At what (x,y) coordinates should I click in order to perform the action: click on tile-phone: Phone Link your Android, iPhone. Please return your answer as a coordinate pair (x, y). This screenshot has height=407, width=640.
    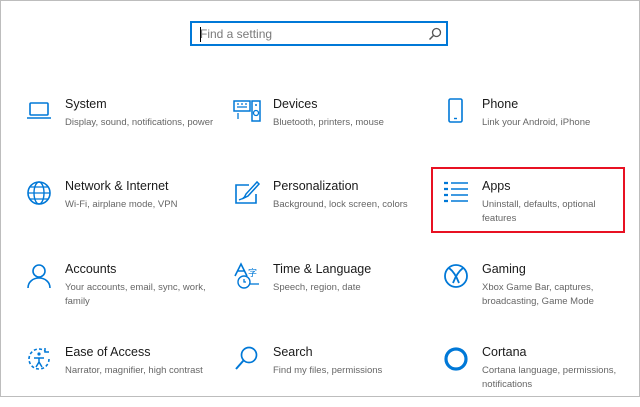
    Looking at the image, I should click on (537, 128).